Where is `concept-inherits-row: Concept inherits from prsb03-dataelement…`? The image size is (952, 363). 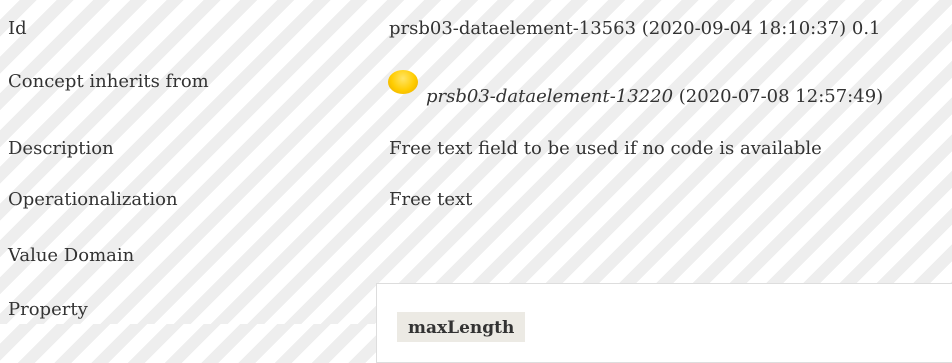
concept-inherits-row: Concept inherits from prsb03-dataelement… is located at coordinates (476, 90).